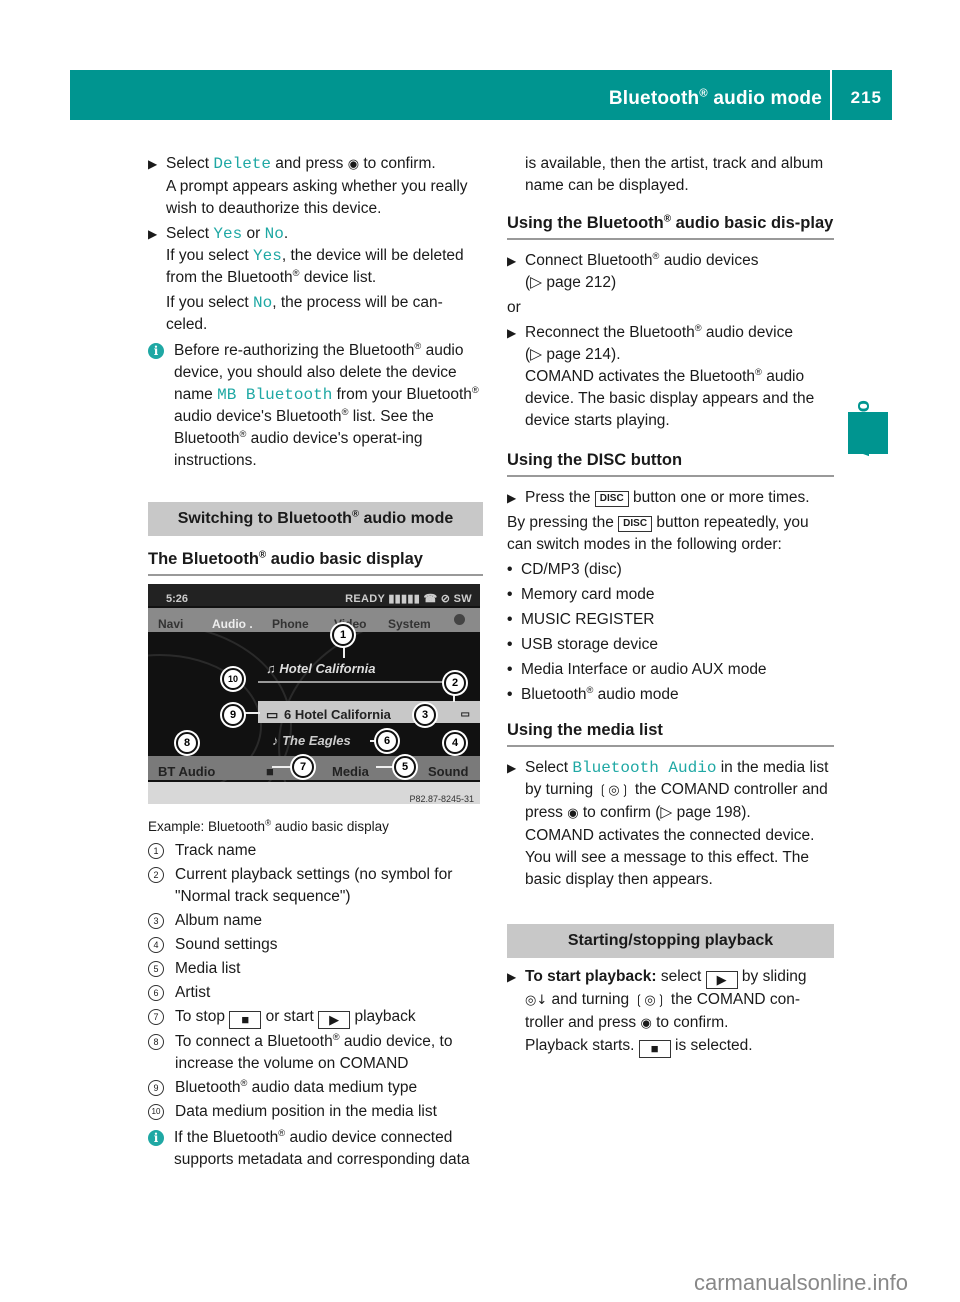 The image size is (960, 1302). Describe the element at coordinates (170, 624) in the screenshot. I see `screen-menu-navi: Navi` at that location.